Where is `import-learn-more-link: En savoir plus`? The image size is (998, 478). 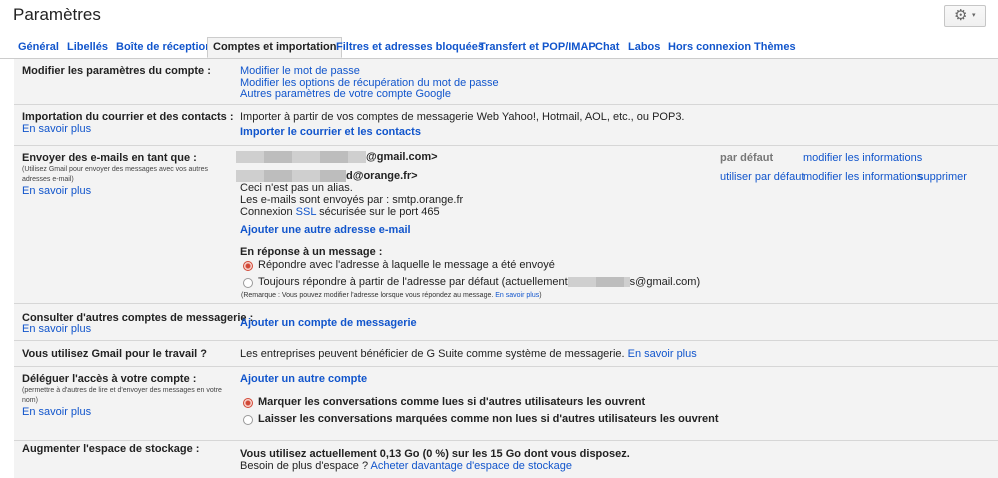
import-learn-more-link: En savoir plus is located at coordinates (56, 129).